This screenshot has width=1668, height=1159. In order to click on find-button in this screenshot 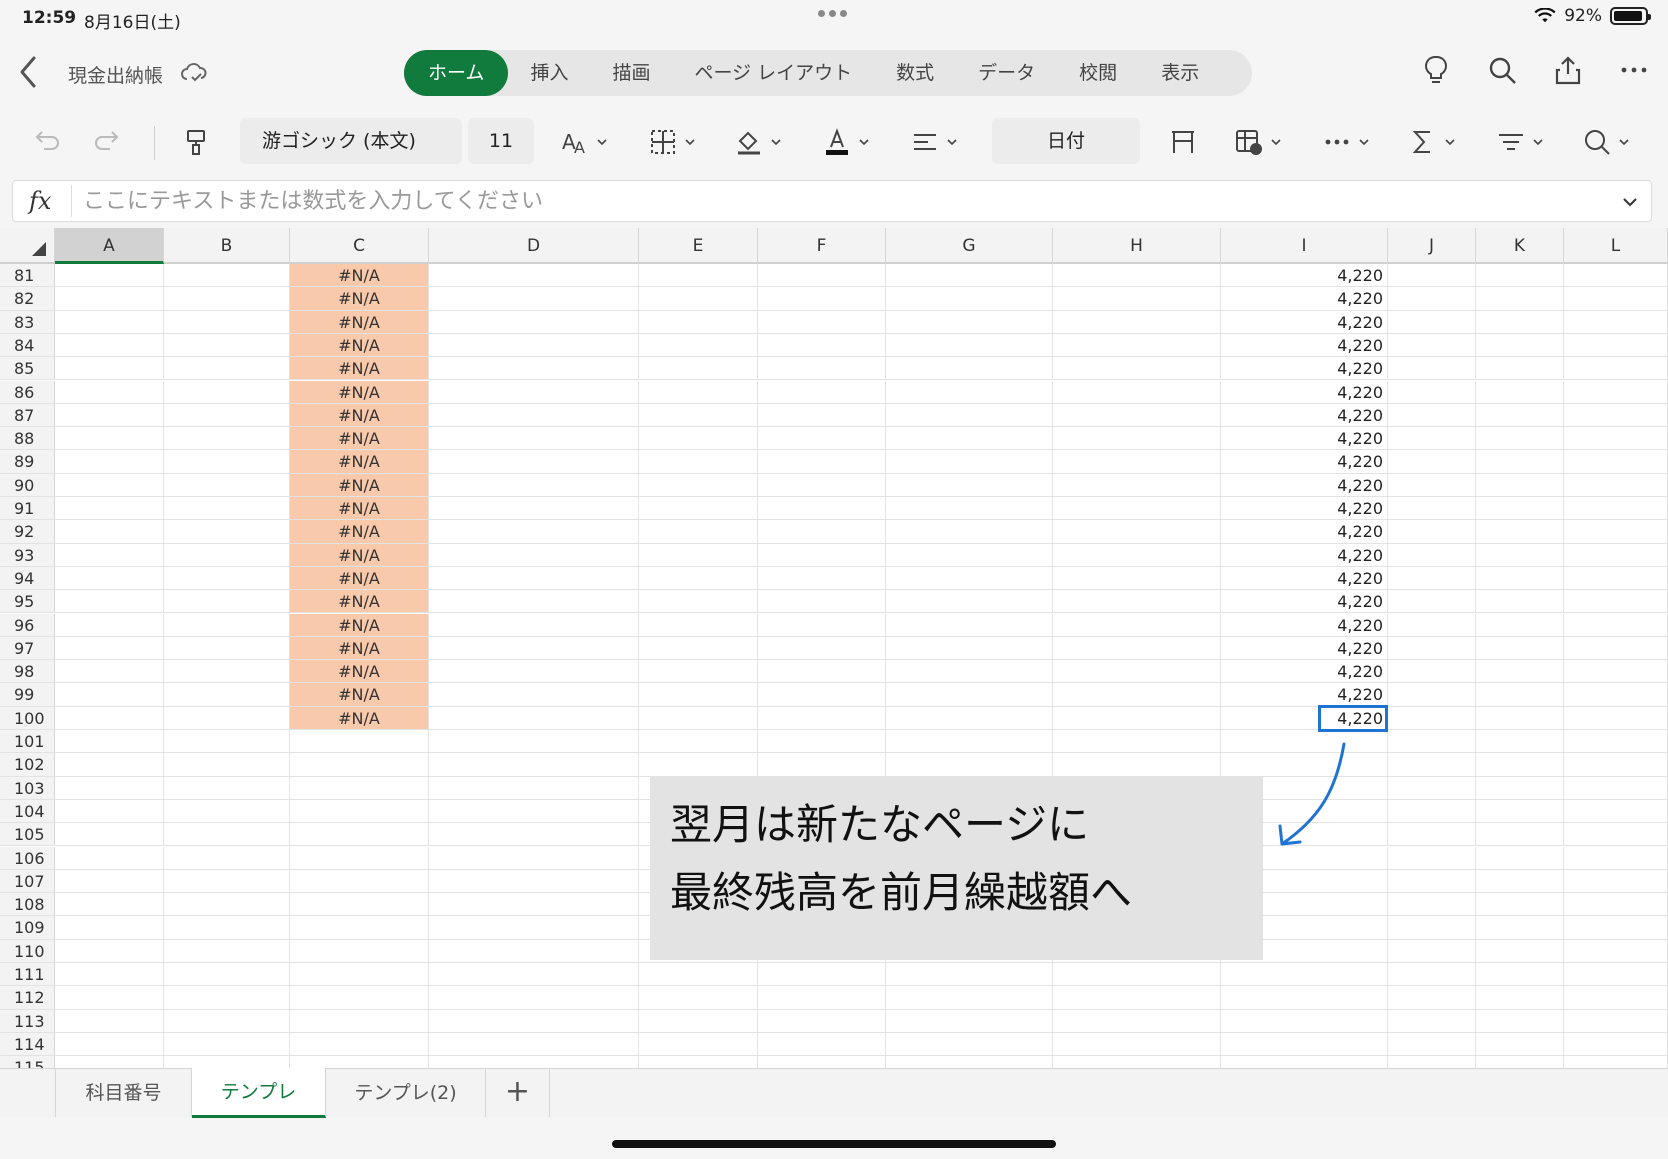, I will do `click(1606, 142)`.